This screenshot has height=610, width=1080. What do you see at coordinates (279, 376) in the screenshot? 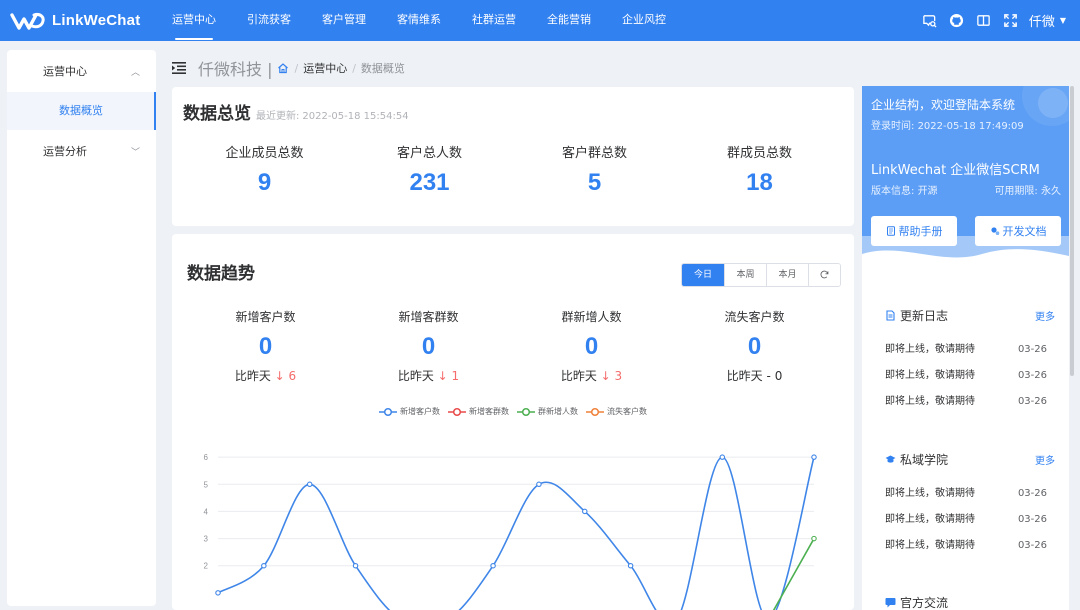
I see `arrow-down-icon: ↓` at bounding box center [279, 376].